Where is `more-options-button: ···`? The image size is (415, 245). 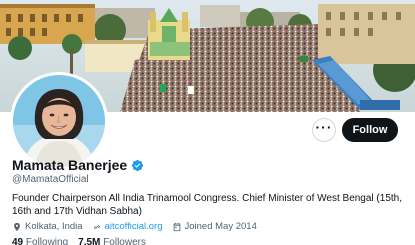
more-options-button: ··· is located at coordinates (324, 130).